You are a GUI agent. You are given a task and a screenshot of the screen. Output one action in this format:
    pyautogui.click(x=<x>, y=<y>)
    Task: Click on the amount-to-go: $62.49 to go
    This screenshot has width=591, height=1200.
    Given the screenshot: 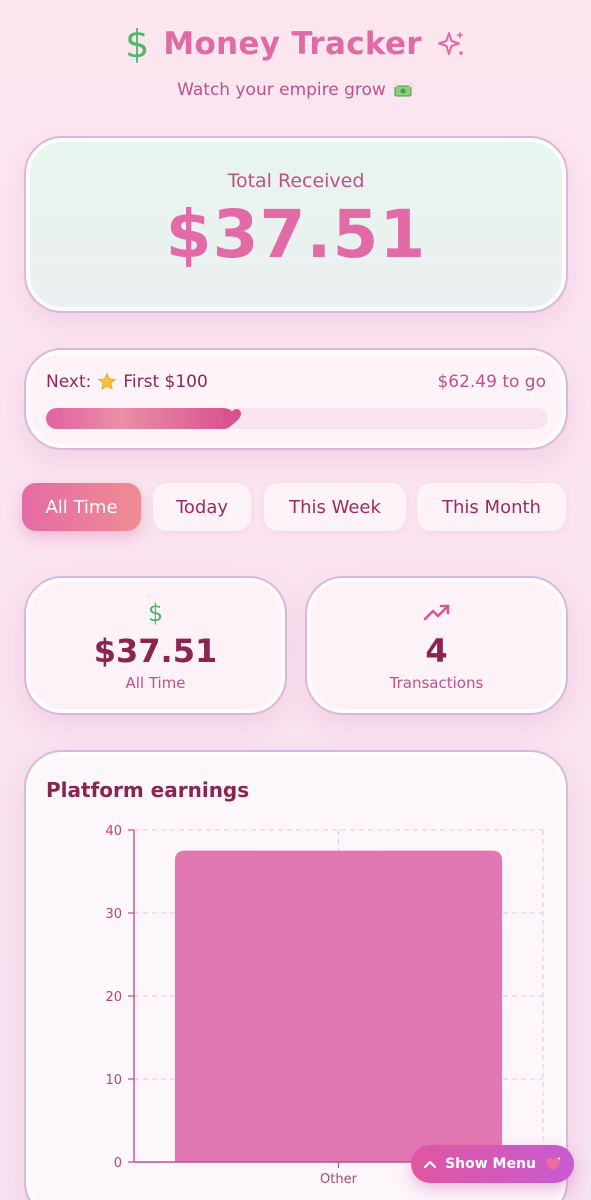 What is the action you would take?
    pyautogui.click(x=491, y=382)
    